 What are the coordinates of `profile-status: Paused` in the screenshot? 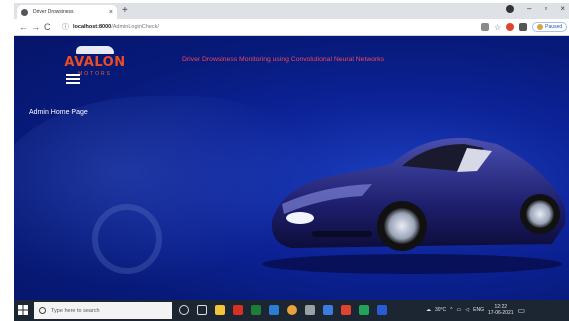 It's located at (554, 27).